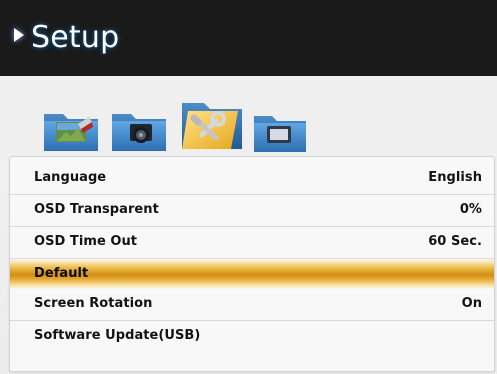 The image size is (497, 374). What do you see at coordinates (252, 274) in the screenshot?
I see `menu-item-default: Default` at bounding box center [252, 274].